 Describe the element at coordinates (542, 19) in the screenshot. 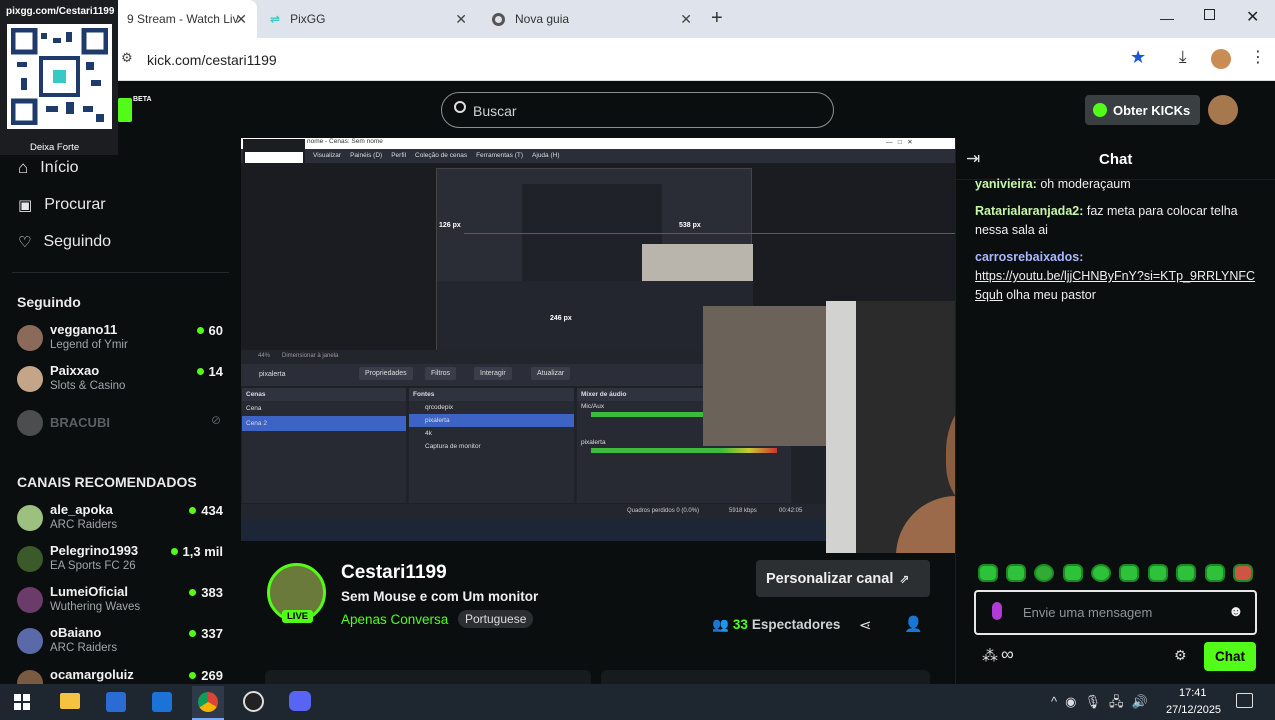

I see `tab-label: Nova guia` at that location.